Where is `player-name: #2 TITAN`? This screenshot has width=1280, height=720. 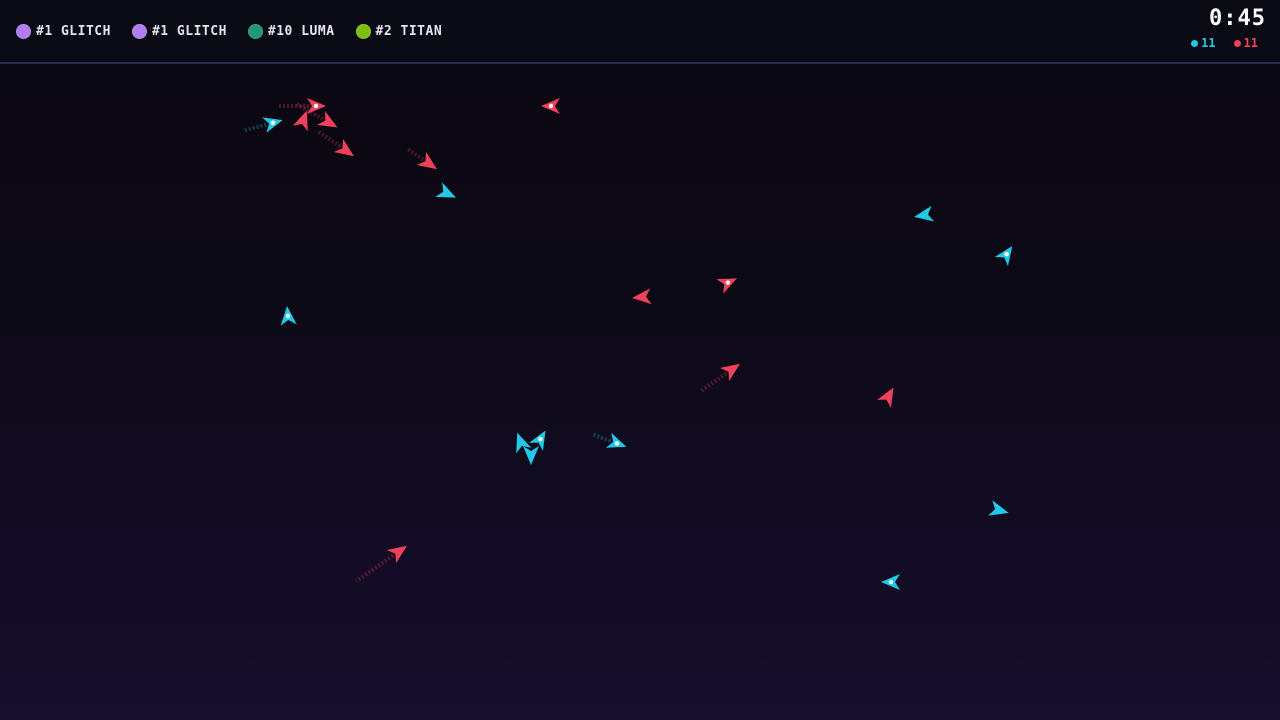
player-name: #2 TITAN is located at coordinates (409, 31).